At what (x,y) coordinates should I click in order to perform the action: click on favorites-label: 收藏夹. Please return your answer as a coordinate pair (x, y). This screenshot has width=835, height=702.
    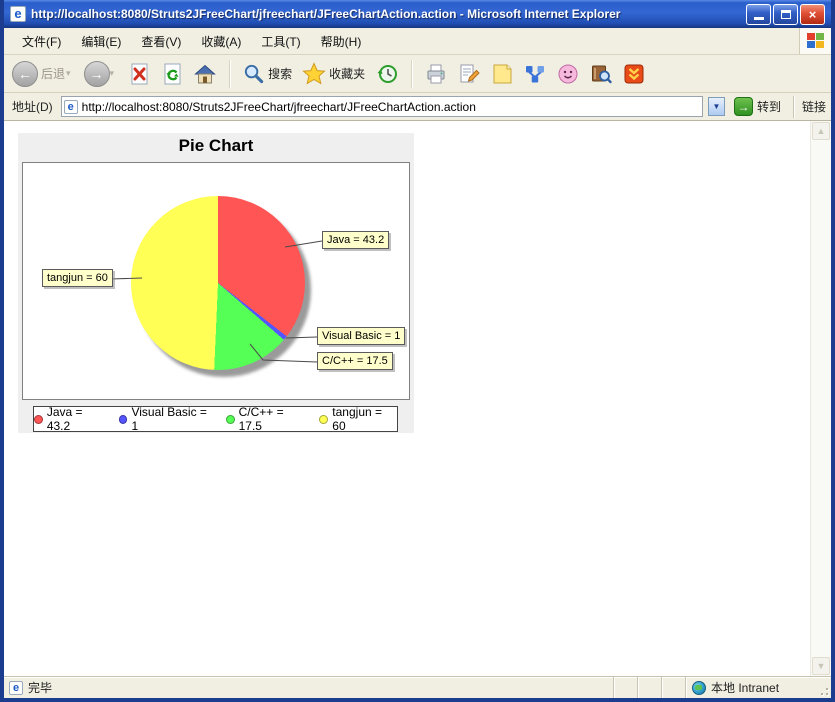
    Looking at the image, I should click on (347, 74).